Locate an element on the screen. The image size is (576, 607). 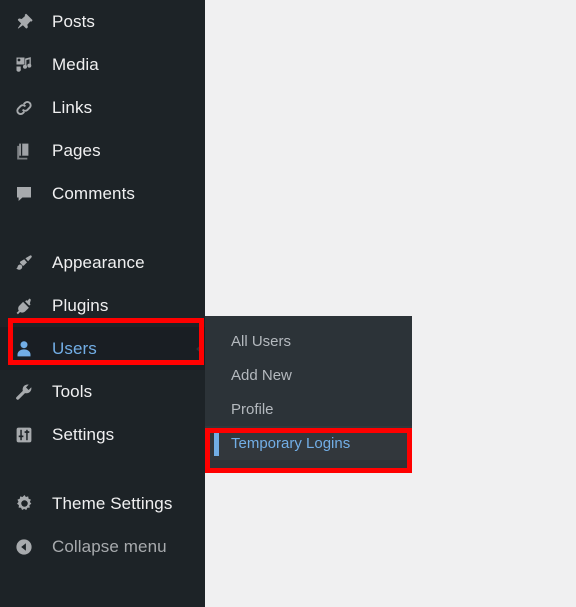
comment-icon is located at coordinates (28, 194).